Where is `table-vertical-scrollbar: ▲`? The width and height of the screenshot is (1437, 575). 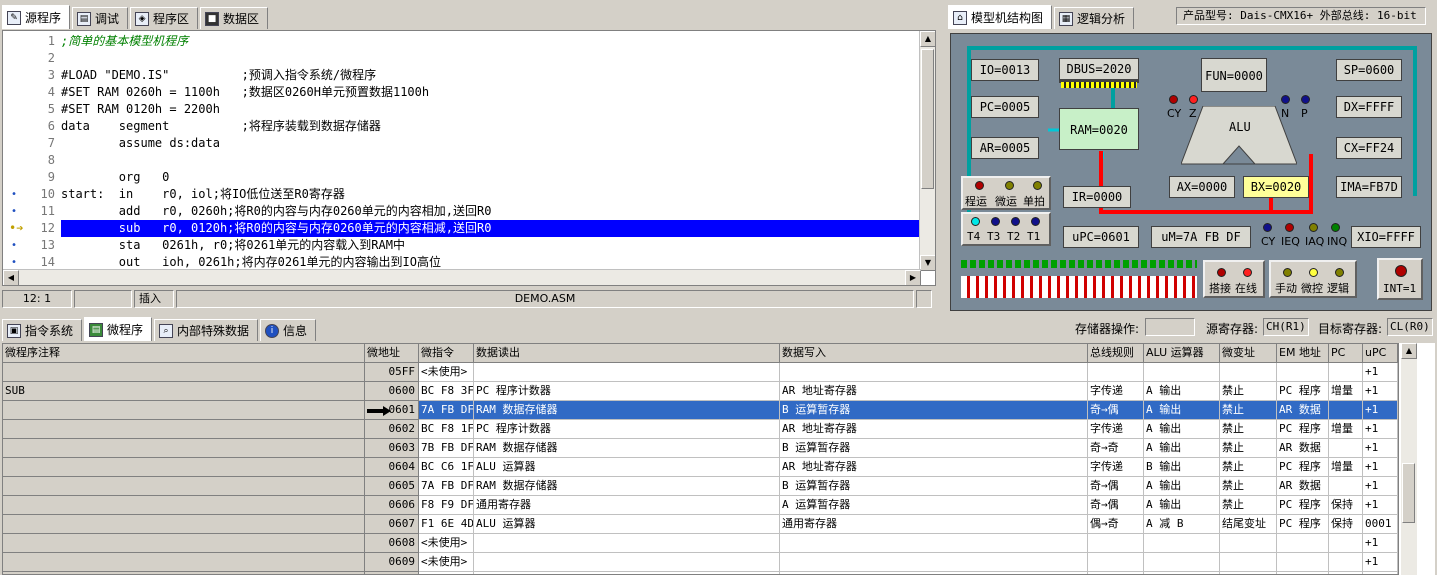
table-vertical-scrollbar: ▲ is located at coordinates (1409, 459).